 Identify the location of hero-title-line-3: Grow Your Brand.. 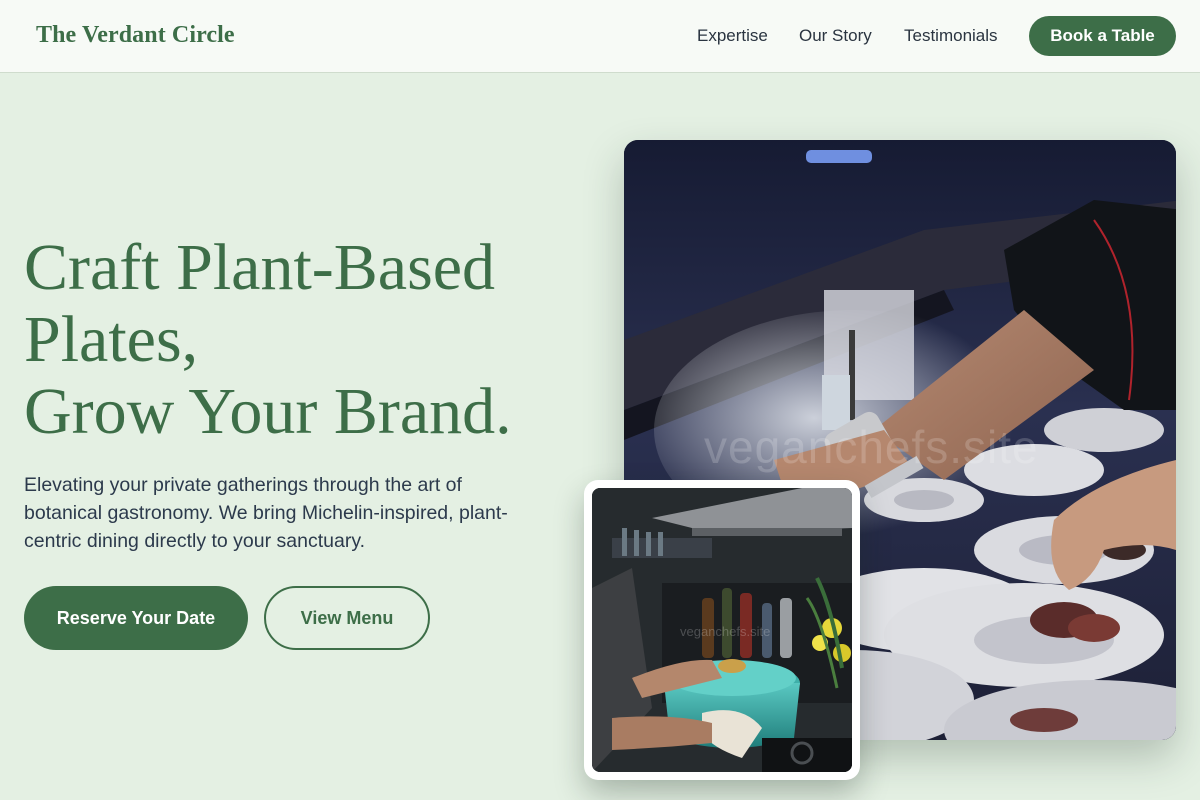
(268, 411).